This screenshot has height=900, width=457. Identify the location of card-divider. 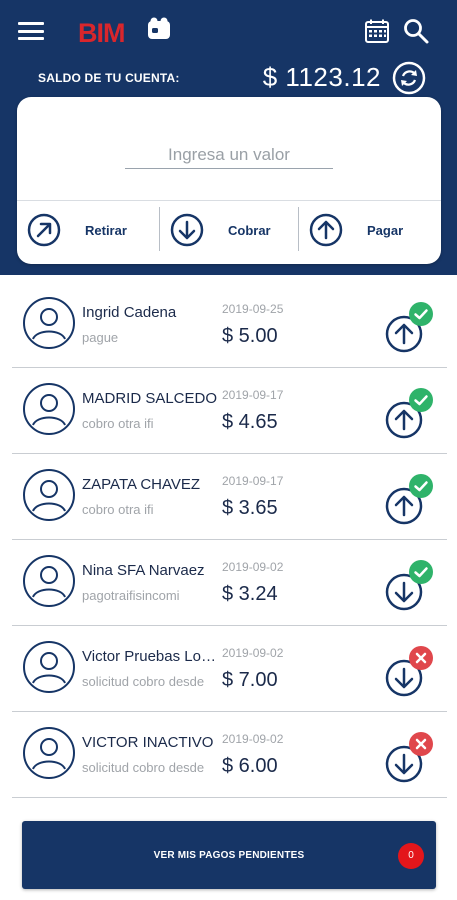
(229, 200).